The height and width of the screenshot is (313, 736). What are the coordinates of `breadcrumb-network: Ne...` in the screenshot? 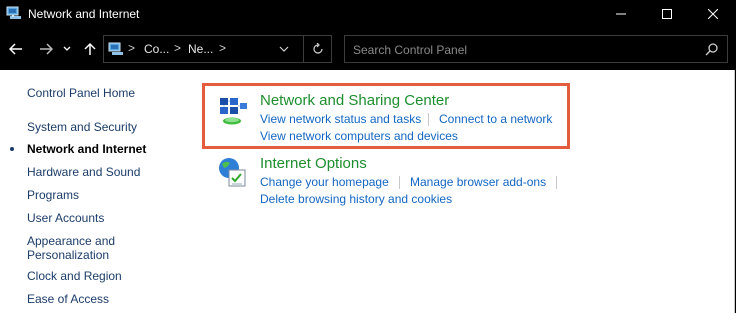 It's located at (200, 49).